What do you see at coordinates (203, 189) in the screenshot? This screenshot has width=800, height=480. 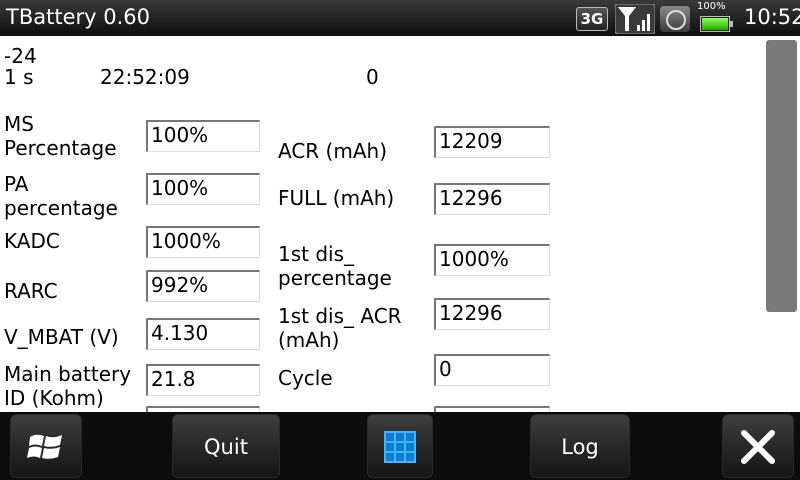 I see `pa-percentage-field: 100%` at bounding box center [203, 189].